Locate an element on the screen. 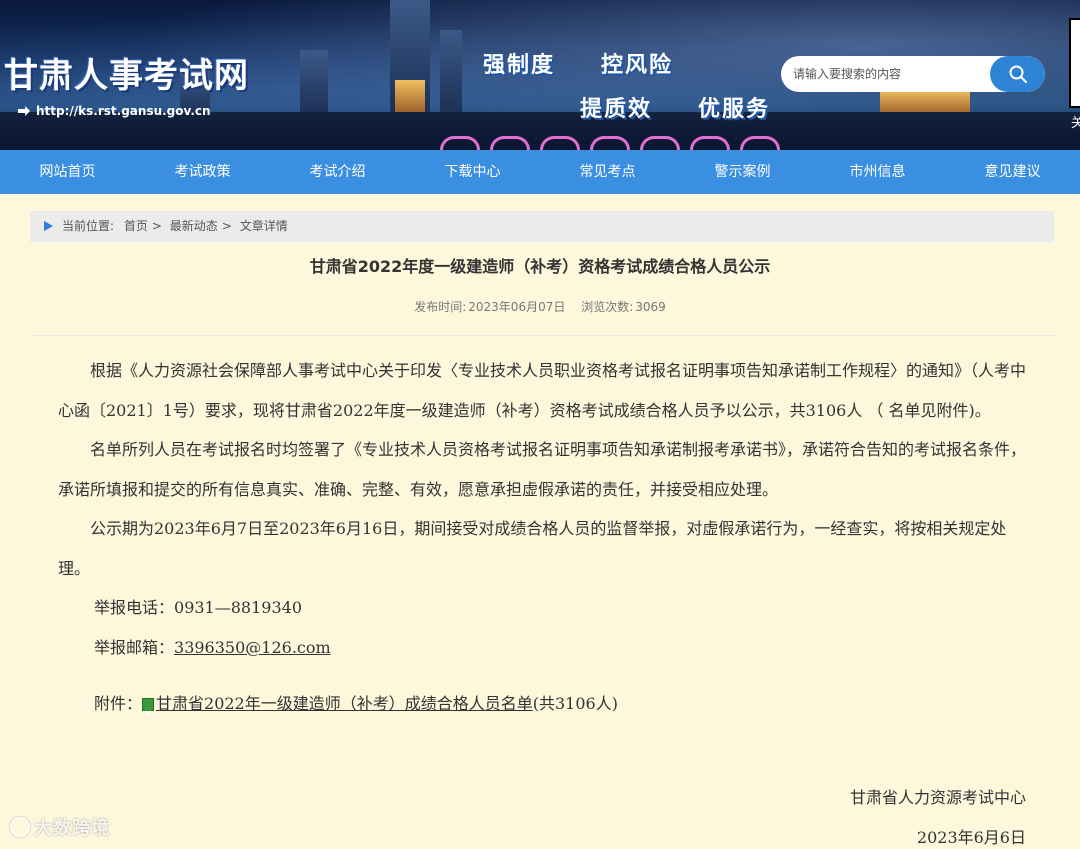 The height and width of the screenshot is (849, 1080). arrow-right-icon is located at coordinates (48, 226).